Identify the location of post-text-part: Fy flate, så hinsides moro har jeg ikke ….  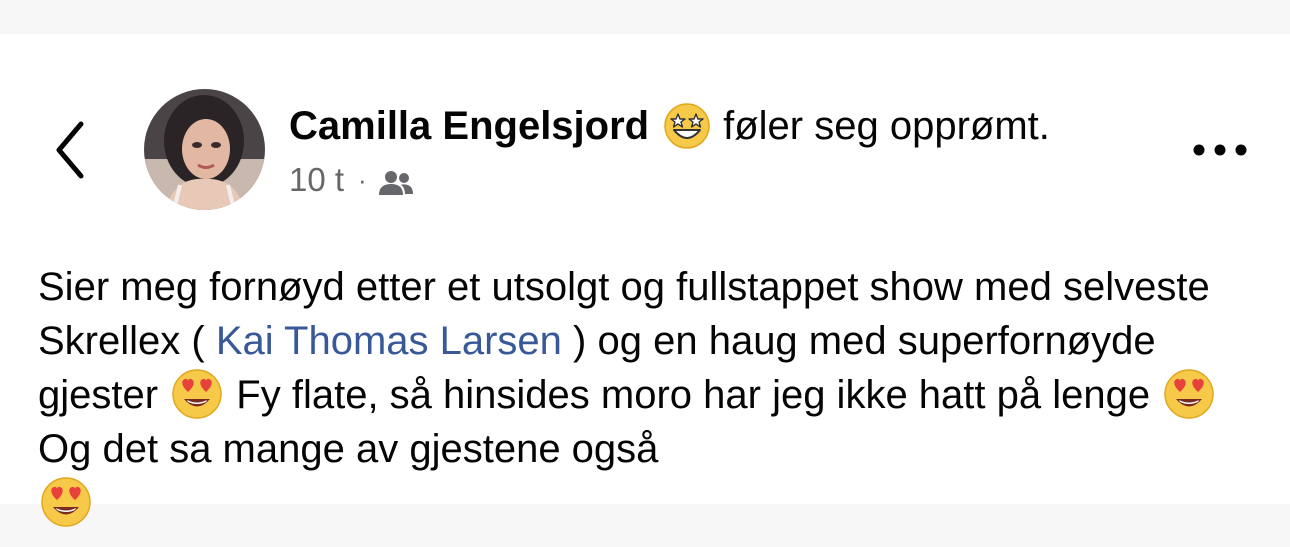
(693, 395).